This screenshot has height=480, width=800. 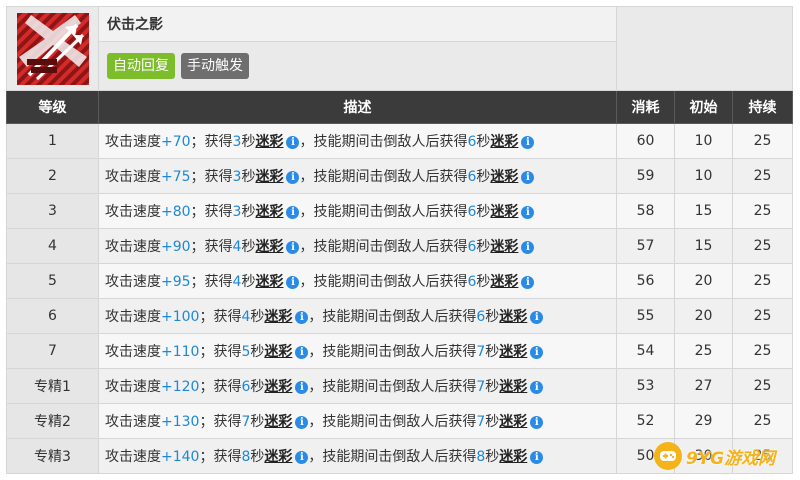 What do you see at coordinates (357, 456) in the screenshot?
I see `description-cell: 攻击速度+140；获得8秒迷彩 i ，技能期间击倒敌人后获得8秒迷彩 i` at bounding box center [357, 456].